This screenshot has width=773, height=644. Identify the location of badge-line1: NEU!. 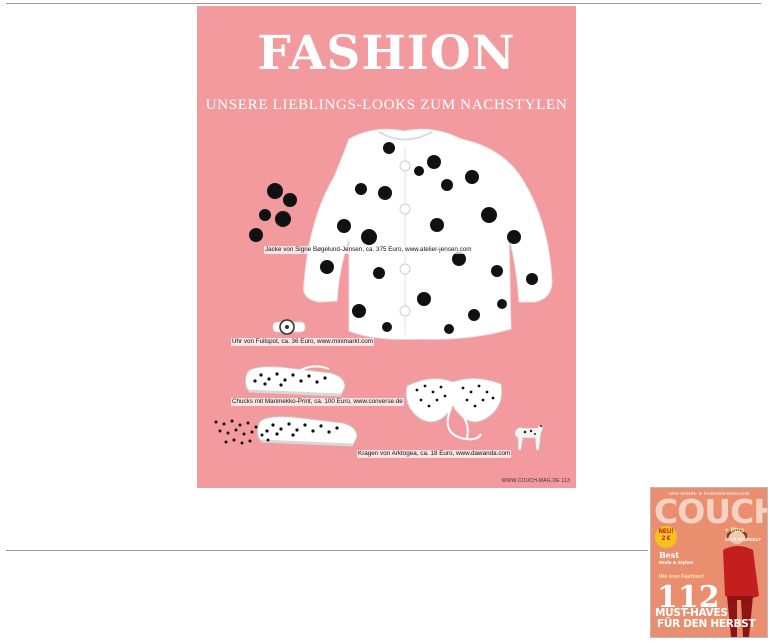
(666, 532).